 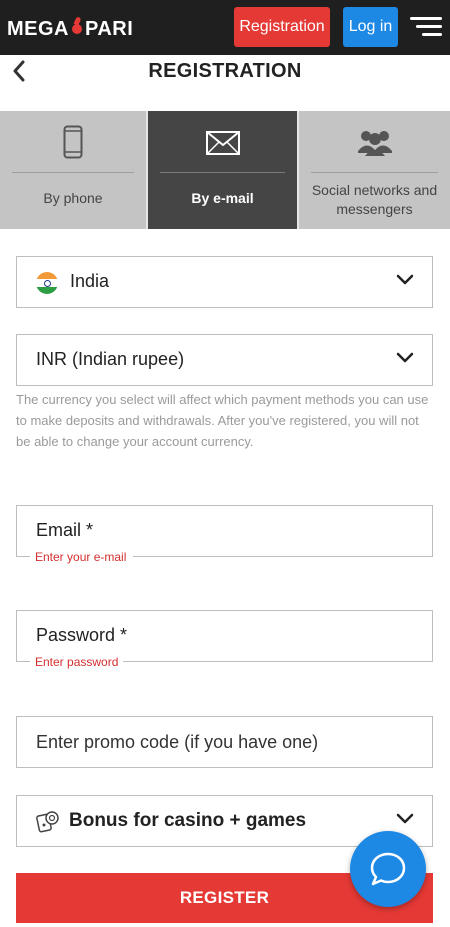 I want to click on currency-value: INR (Indian rupee), so click(x=110, y=359).